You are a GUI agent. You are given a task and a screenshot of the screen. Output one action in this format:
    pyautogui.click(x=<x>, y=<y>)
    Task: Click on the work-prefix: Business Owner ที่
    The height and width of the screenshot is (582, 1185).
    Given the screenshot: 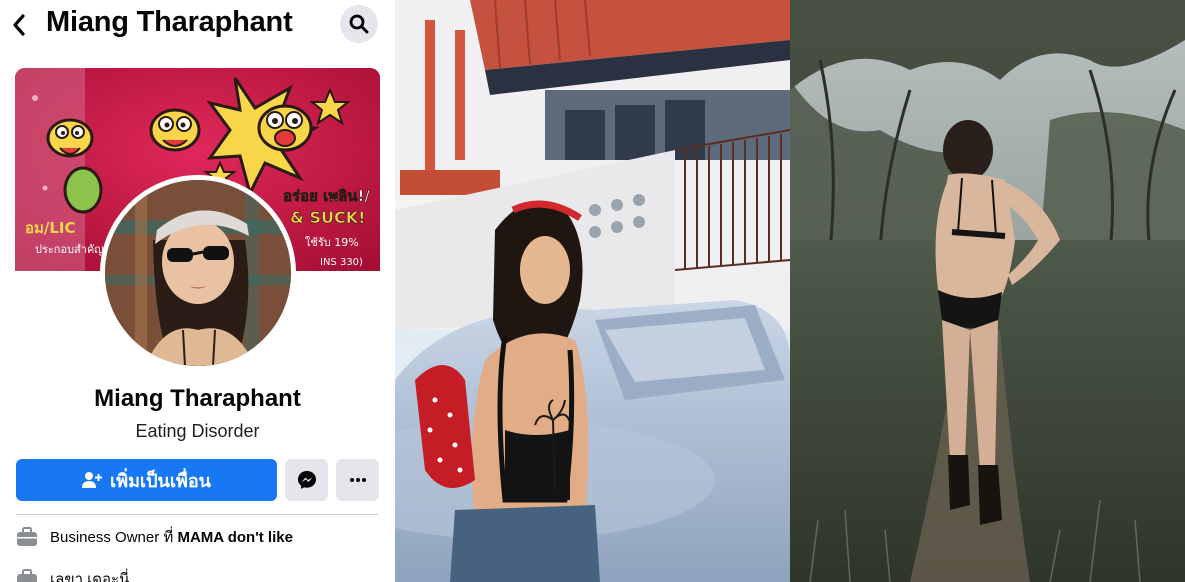 What is the action you would take?
    pyautogui.click(x=112, y=537)
    